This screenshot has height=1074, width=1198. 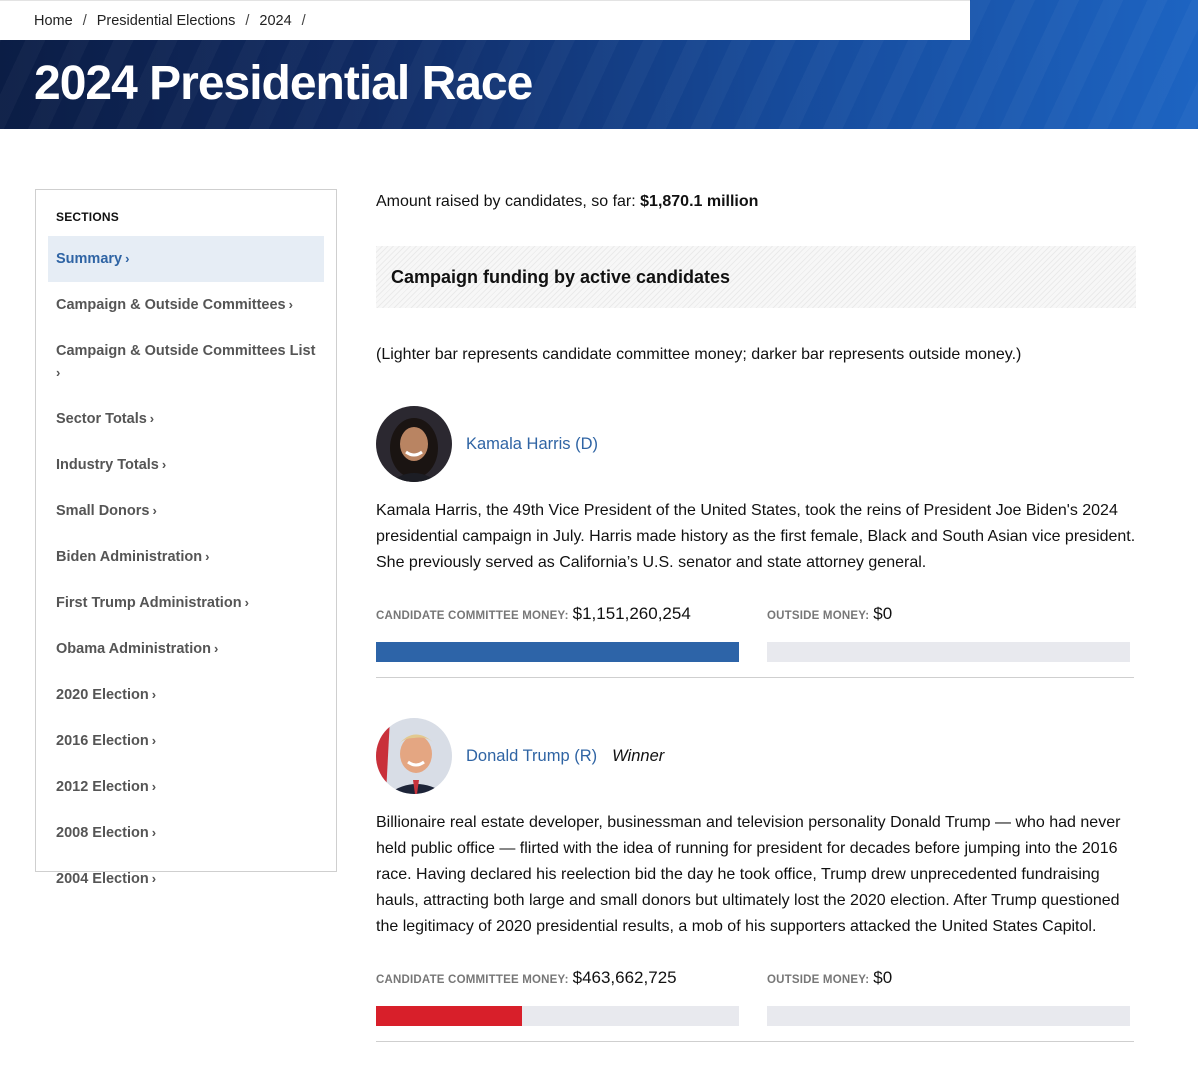 What do you see at coordinates (186, 351) in the screenshot?
I see `sidebar-item-label: Campaign & Outside Committees List` at bounding box center [186, 351].